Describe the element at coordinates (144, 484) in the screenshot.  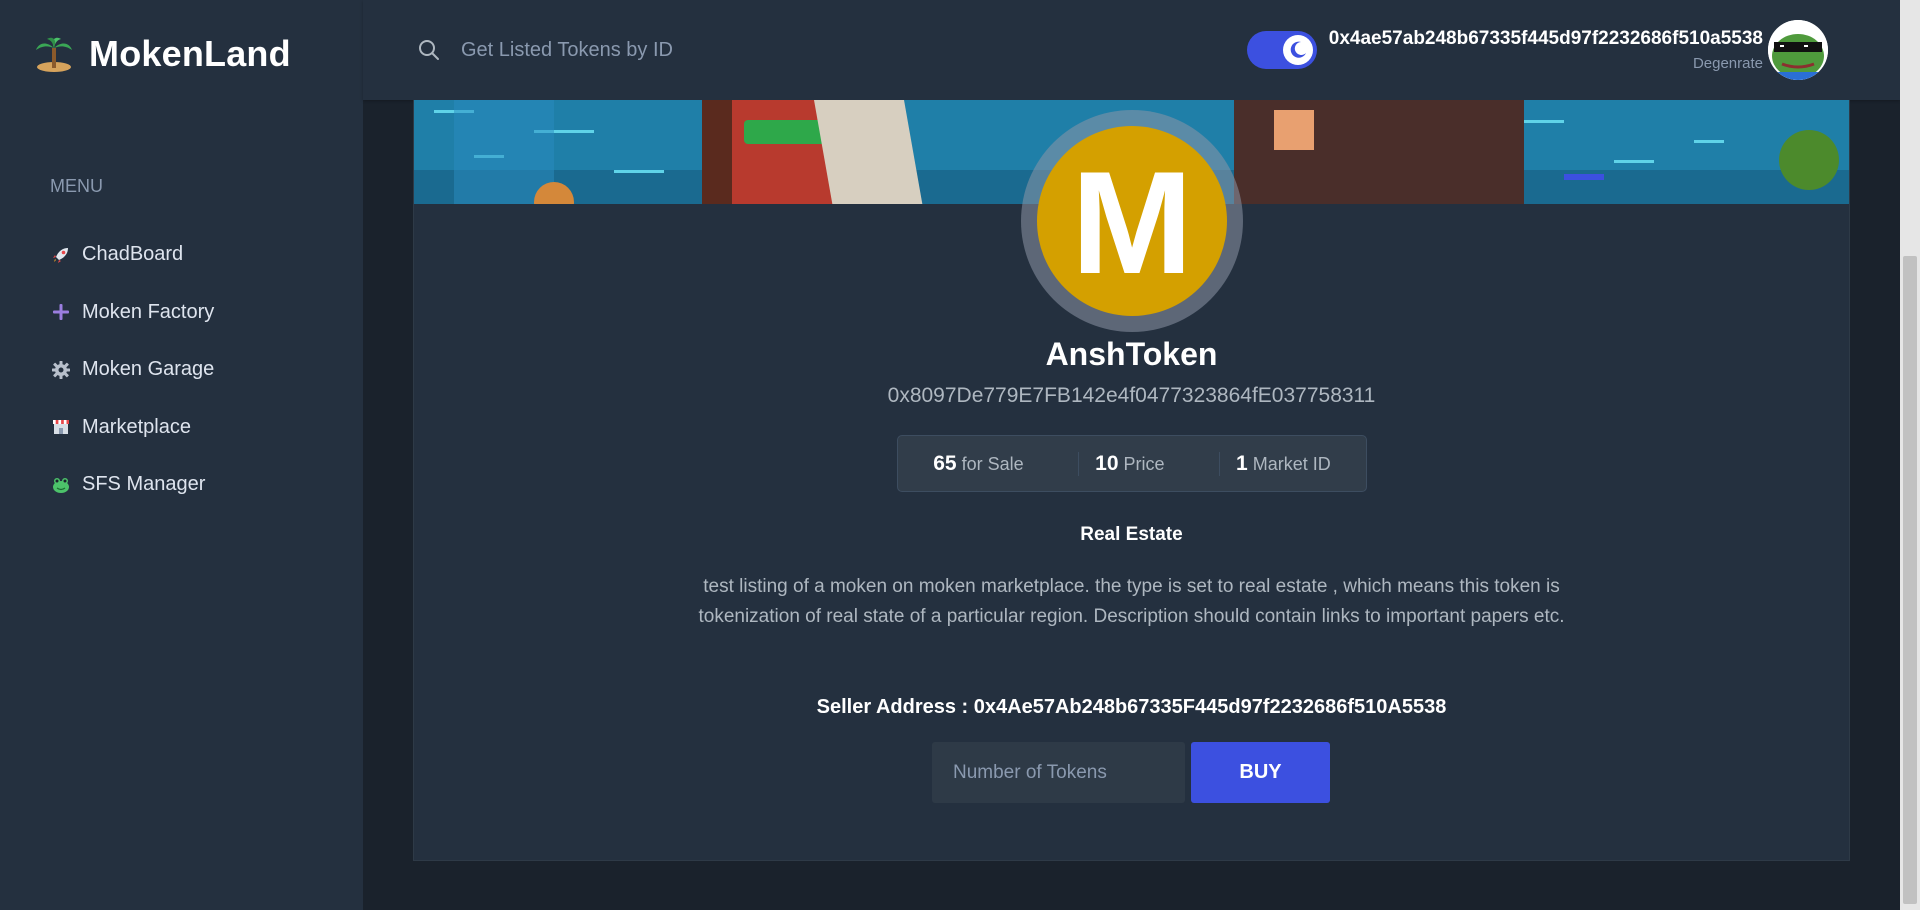
I see `sidebar-item-label: SFS Manager` at that location.